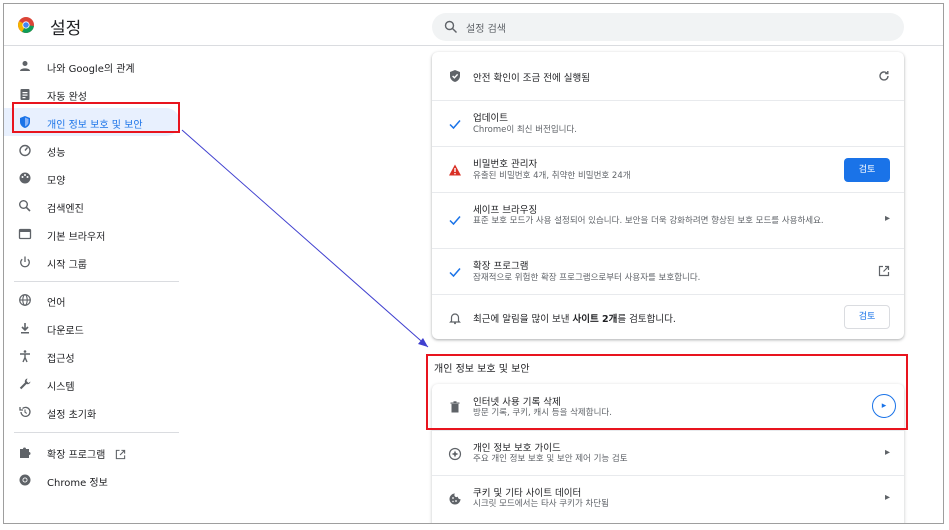  I want to click on sidebar-item-label: 다운로드, so click(65, 331).